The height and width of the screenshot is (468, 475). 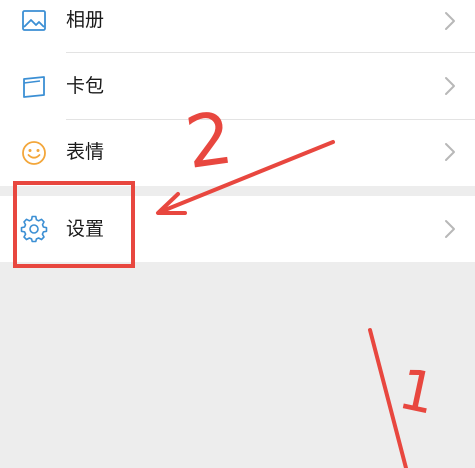 I want to click on card-wallet-icon, so click(x=34, y=87).